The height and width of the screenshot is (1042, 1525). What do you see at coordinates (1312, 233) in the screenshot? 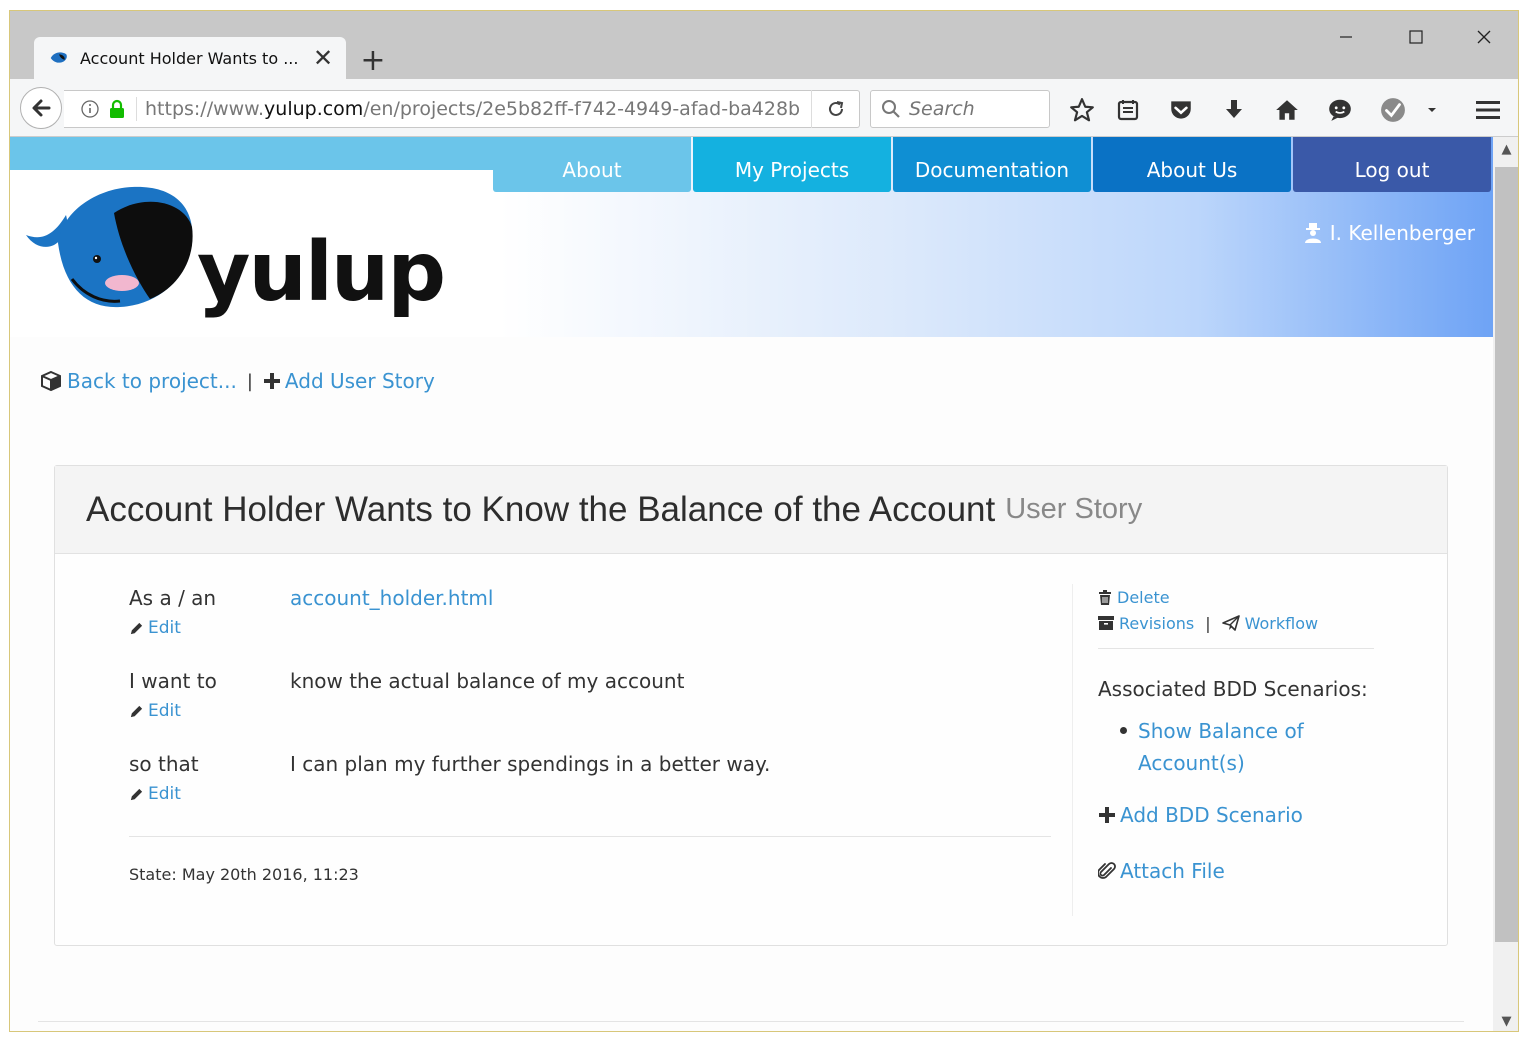
I see `user-icon` at bounding box center [1312, 233].